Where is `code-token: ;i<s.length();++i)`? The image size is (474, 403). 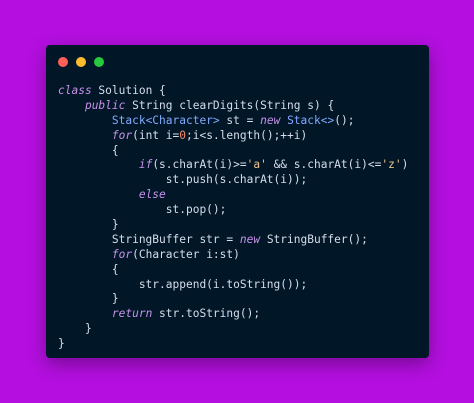
code-token: ;i<s.length();++i) is located at coordinates (247, 135).